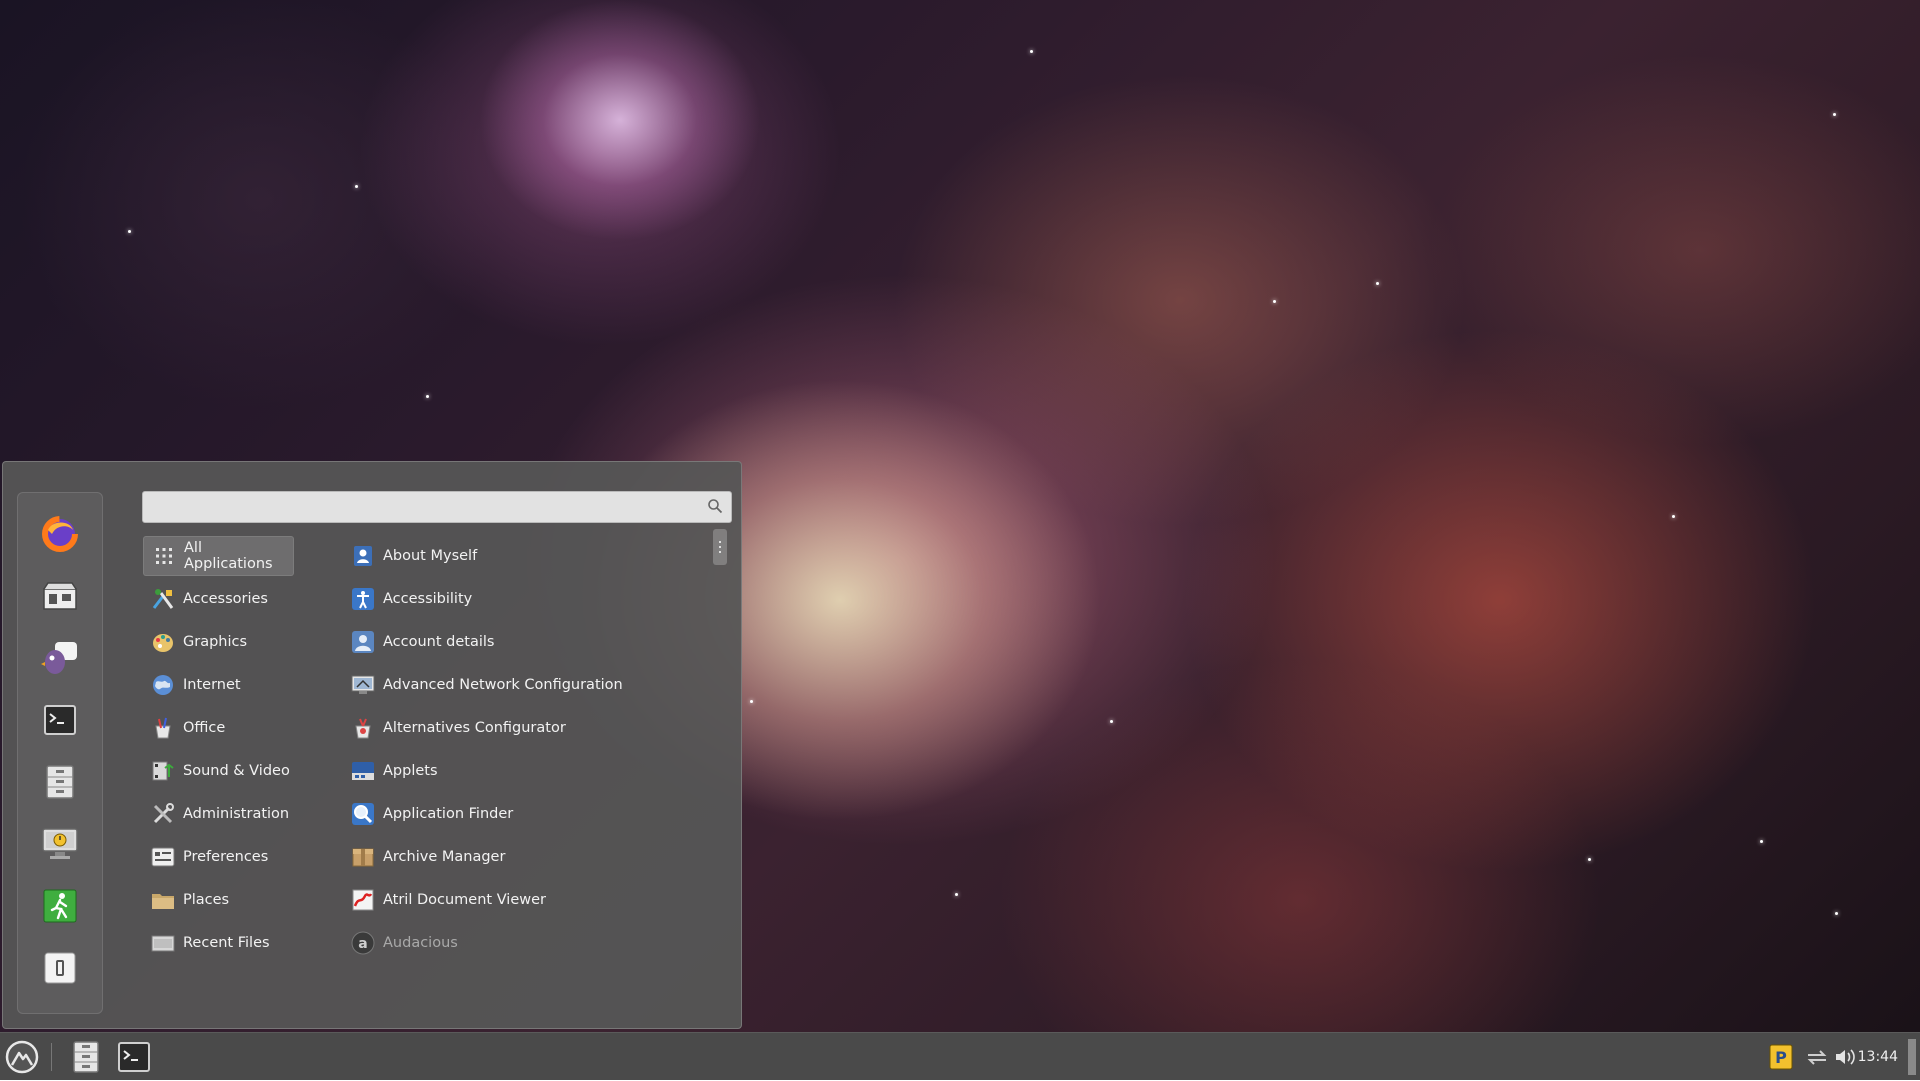  What do you see at coordinates (51, 1057) in the screenshot?
I see `panel-separator` at bounding box center [51, 1057].